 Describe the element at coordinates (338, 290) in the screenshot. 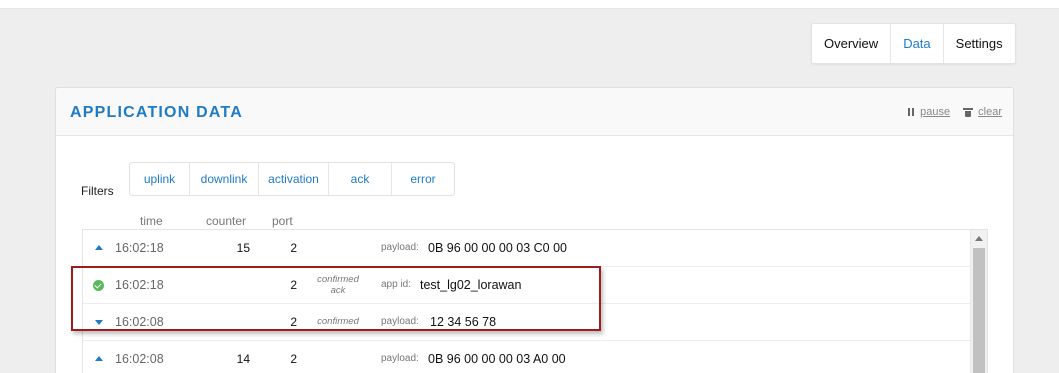

I see `row-flag-line2: ack` at that location.